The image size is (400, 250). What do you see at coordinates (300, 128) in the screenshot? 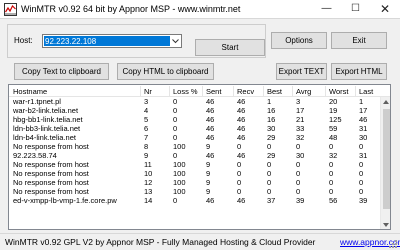
I see `cell-avrg: 33` at bounding box center [300, 128].